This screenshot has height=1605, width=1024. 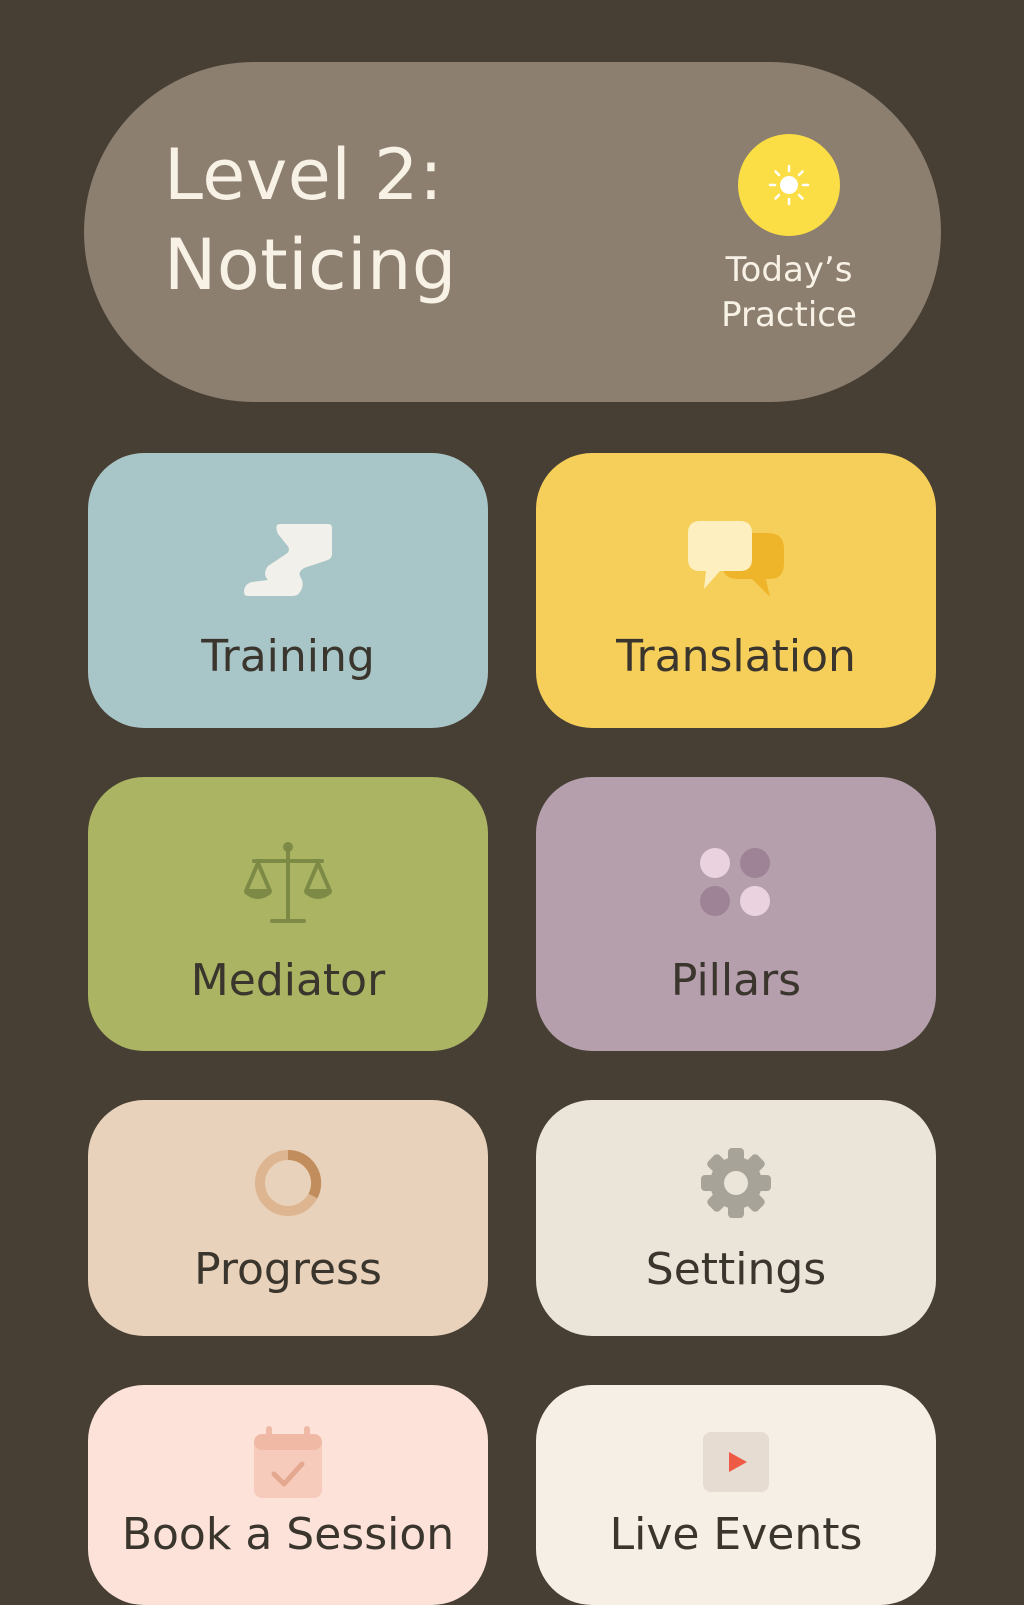 I want to click on level-title-line1: Level 2:, so click(x=304, y=175).